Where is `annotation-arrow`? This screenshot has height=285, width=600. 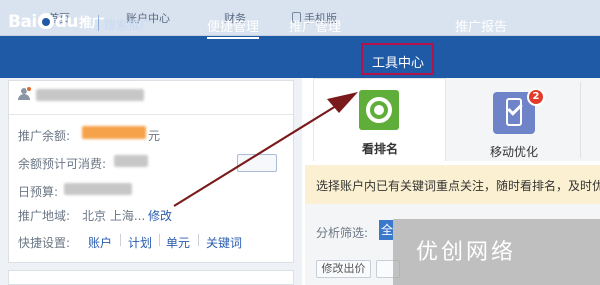
annotation-arrow is located at coordinates (265, 149).